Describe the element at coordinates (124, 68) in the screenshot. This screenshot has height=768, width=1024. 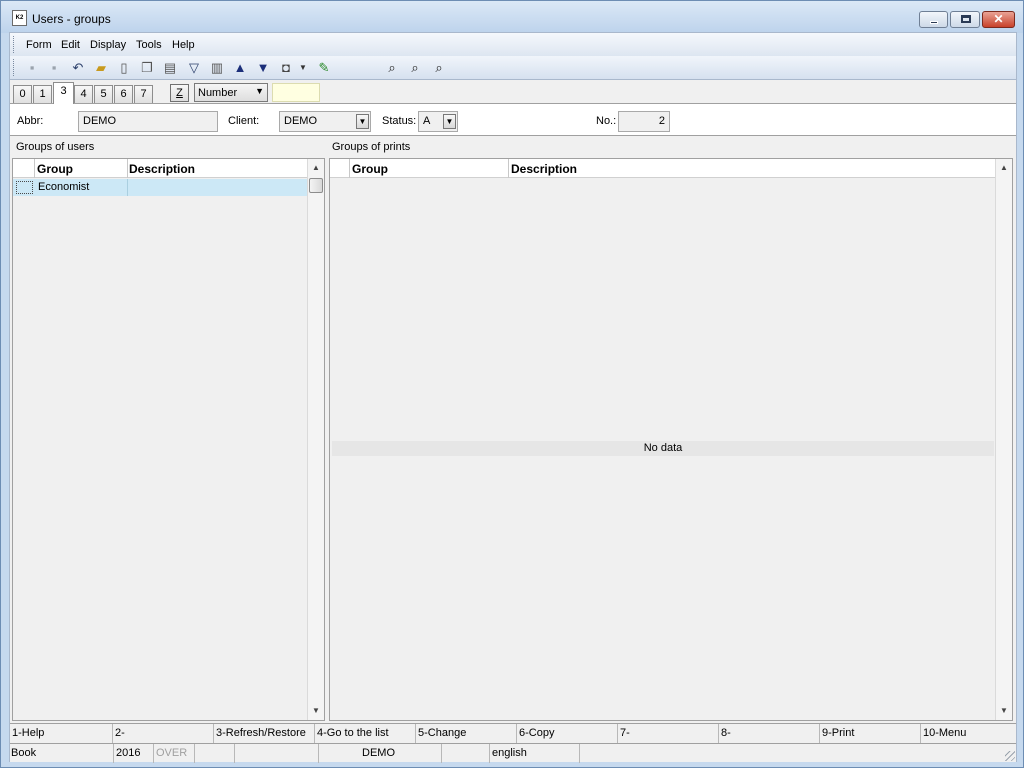
I see `new-document-icon: ▯` at that location.